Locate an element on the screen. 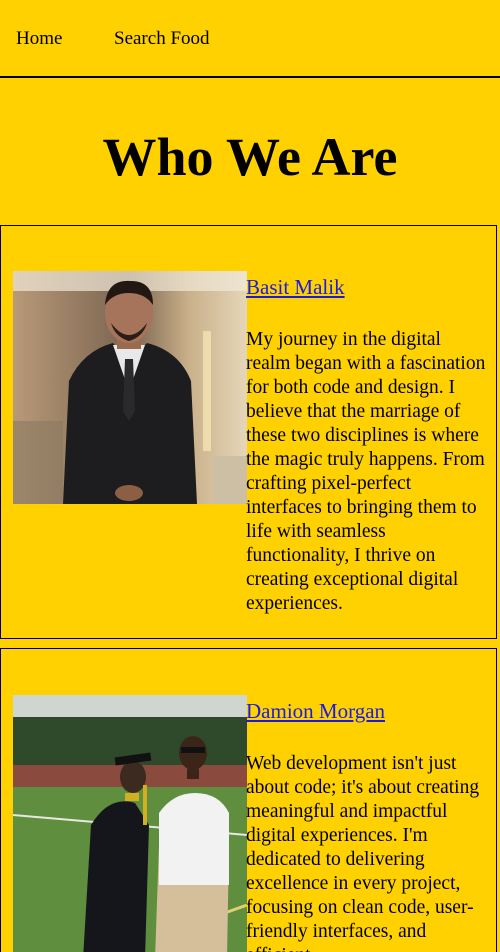  nav-link-search-food: Search Food is located at coordinates (162, 39).